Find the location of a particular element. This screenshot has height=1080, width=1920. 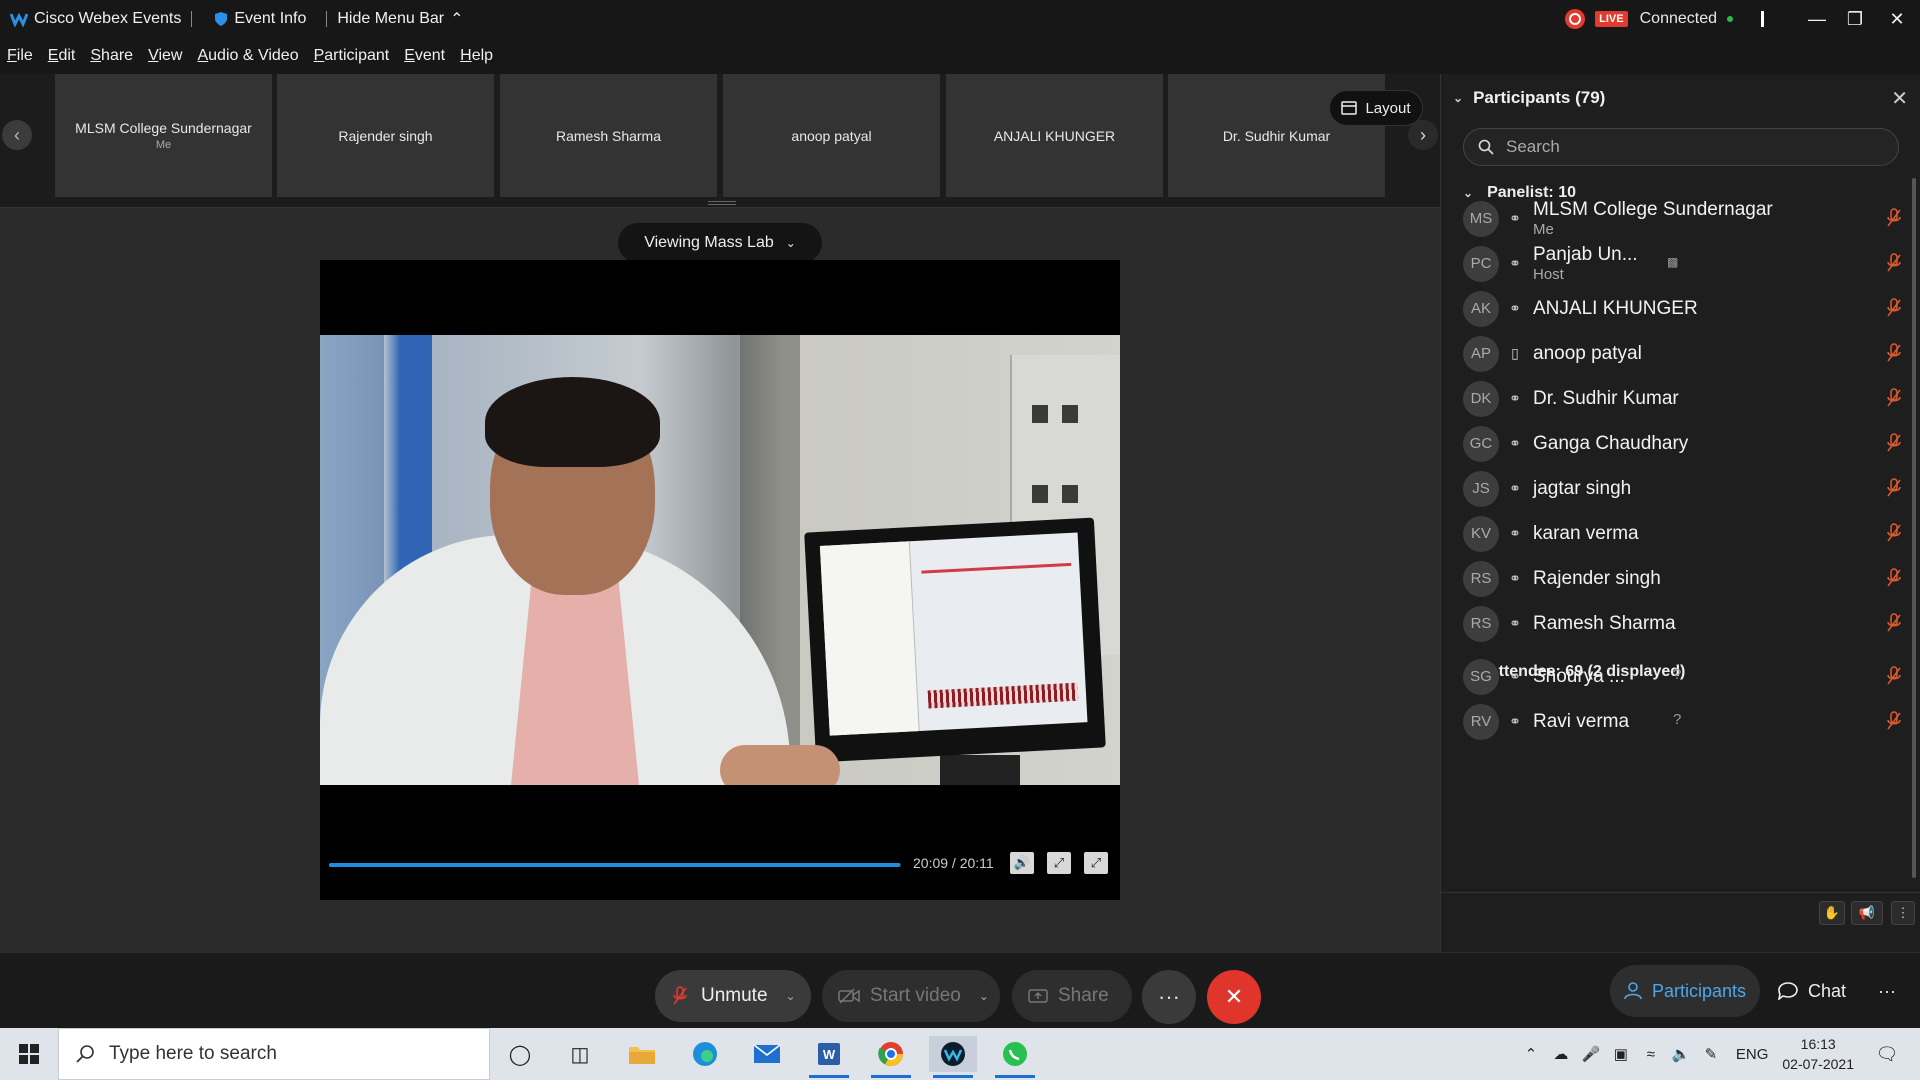

mail-icon is located at coordinates (767, 1054).